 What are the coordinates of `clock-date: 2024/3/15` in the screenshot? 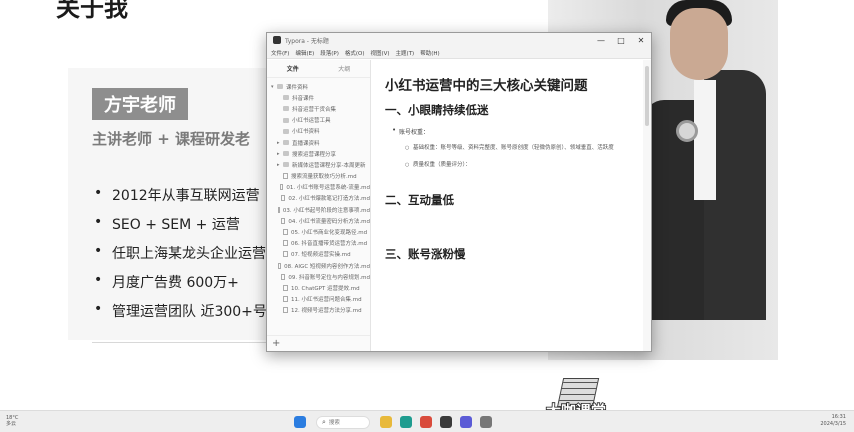 It's located at (833, 424).